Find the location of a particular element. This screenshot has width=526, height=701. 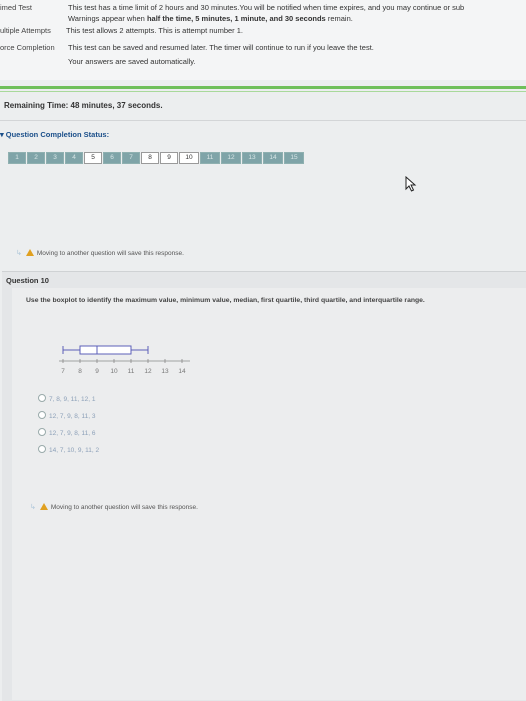

multiple-attempts-label: ultiple Attempts is located at coordinates (25, 30).